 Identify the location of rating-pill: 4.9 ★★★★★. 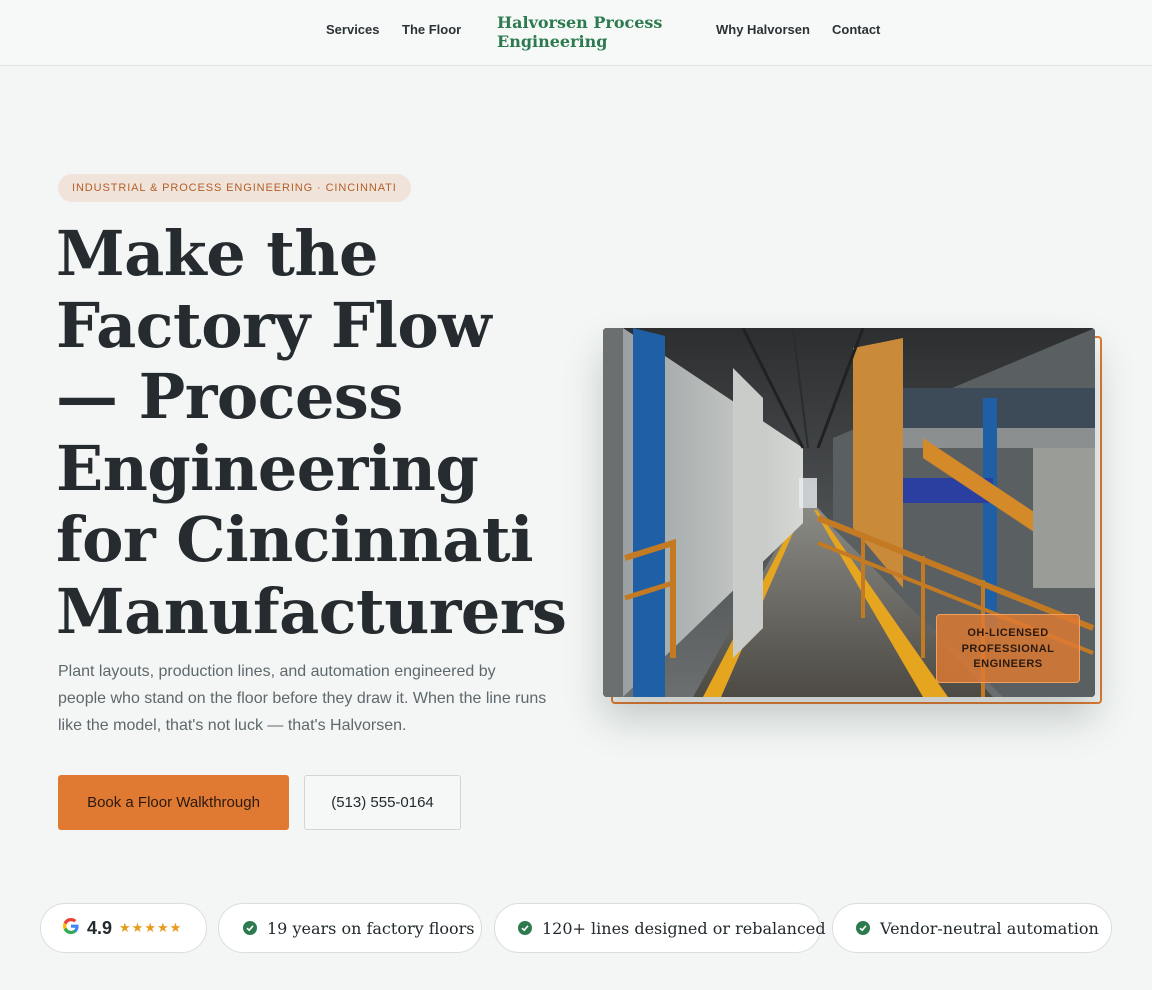
(123, 928).